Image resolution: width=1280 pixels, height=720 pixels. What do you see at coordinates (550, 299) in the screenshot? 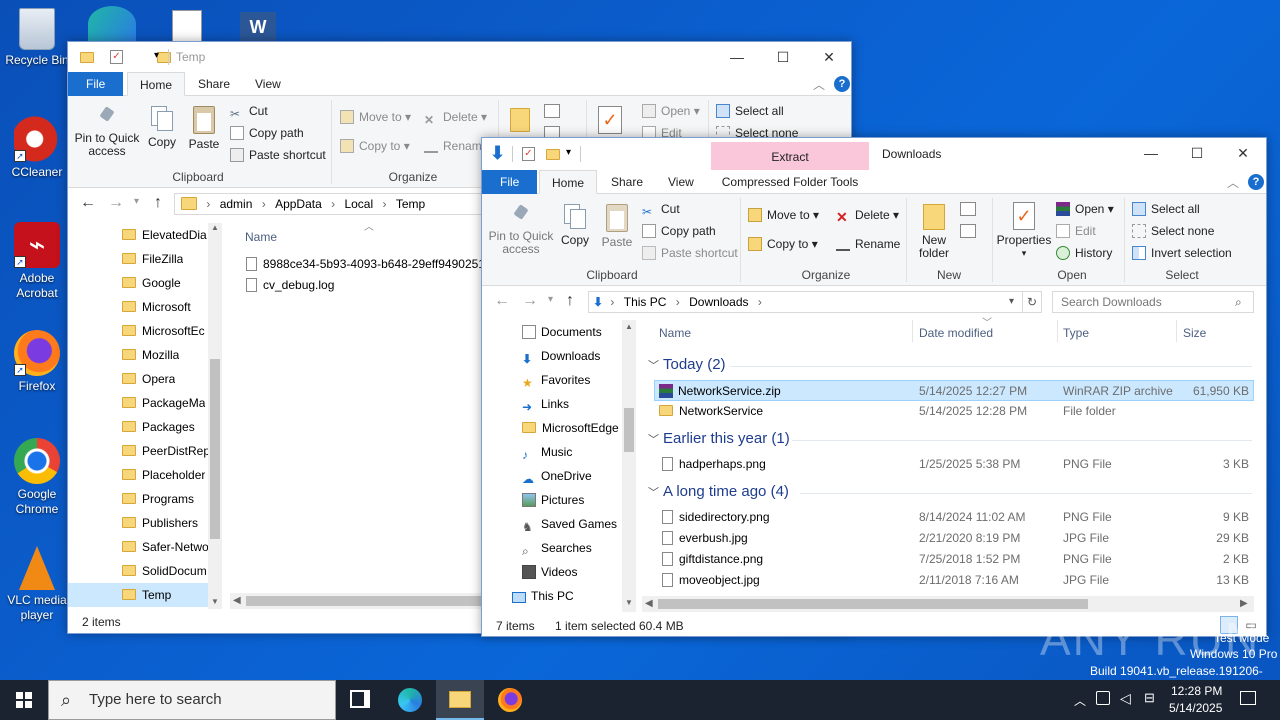
I see `recent-locations-icon: ▾` at bounding box center [550, 299].